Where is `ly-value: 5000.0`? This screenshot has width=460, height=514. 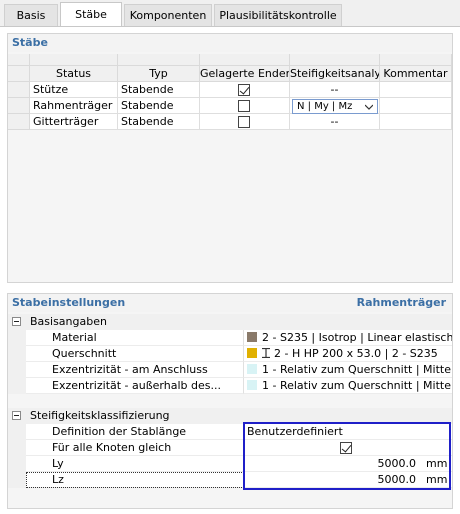
ly-value: 5000.0 is located at coordinates (397, 463).